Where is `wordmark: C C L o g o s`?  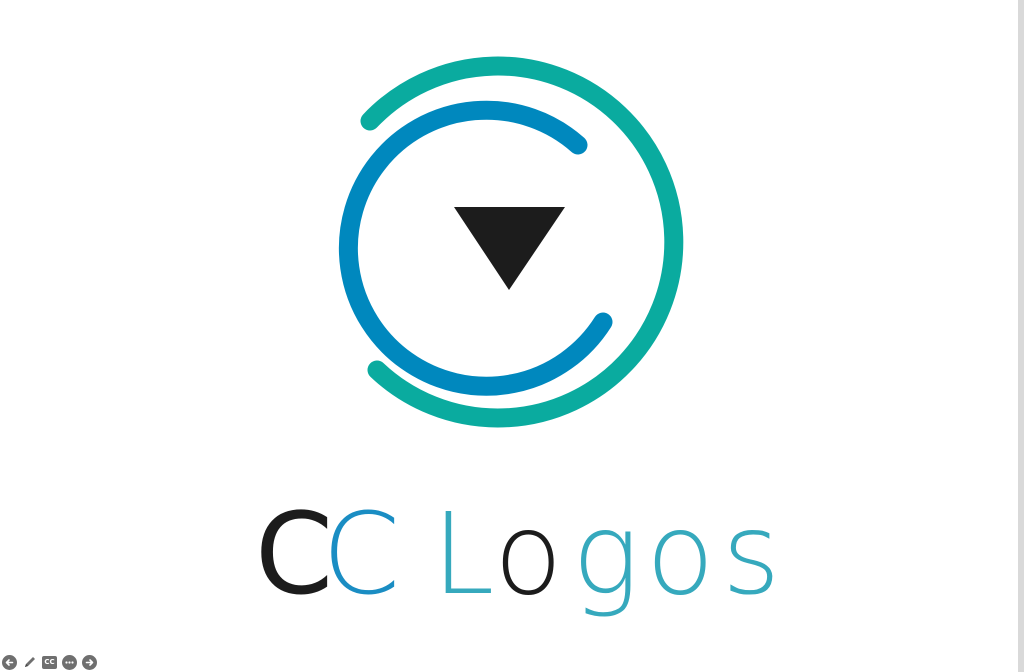 wordmark: C C L o g o s is located at coordinates (517, 555).